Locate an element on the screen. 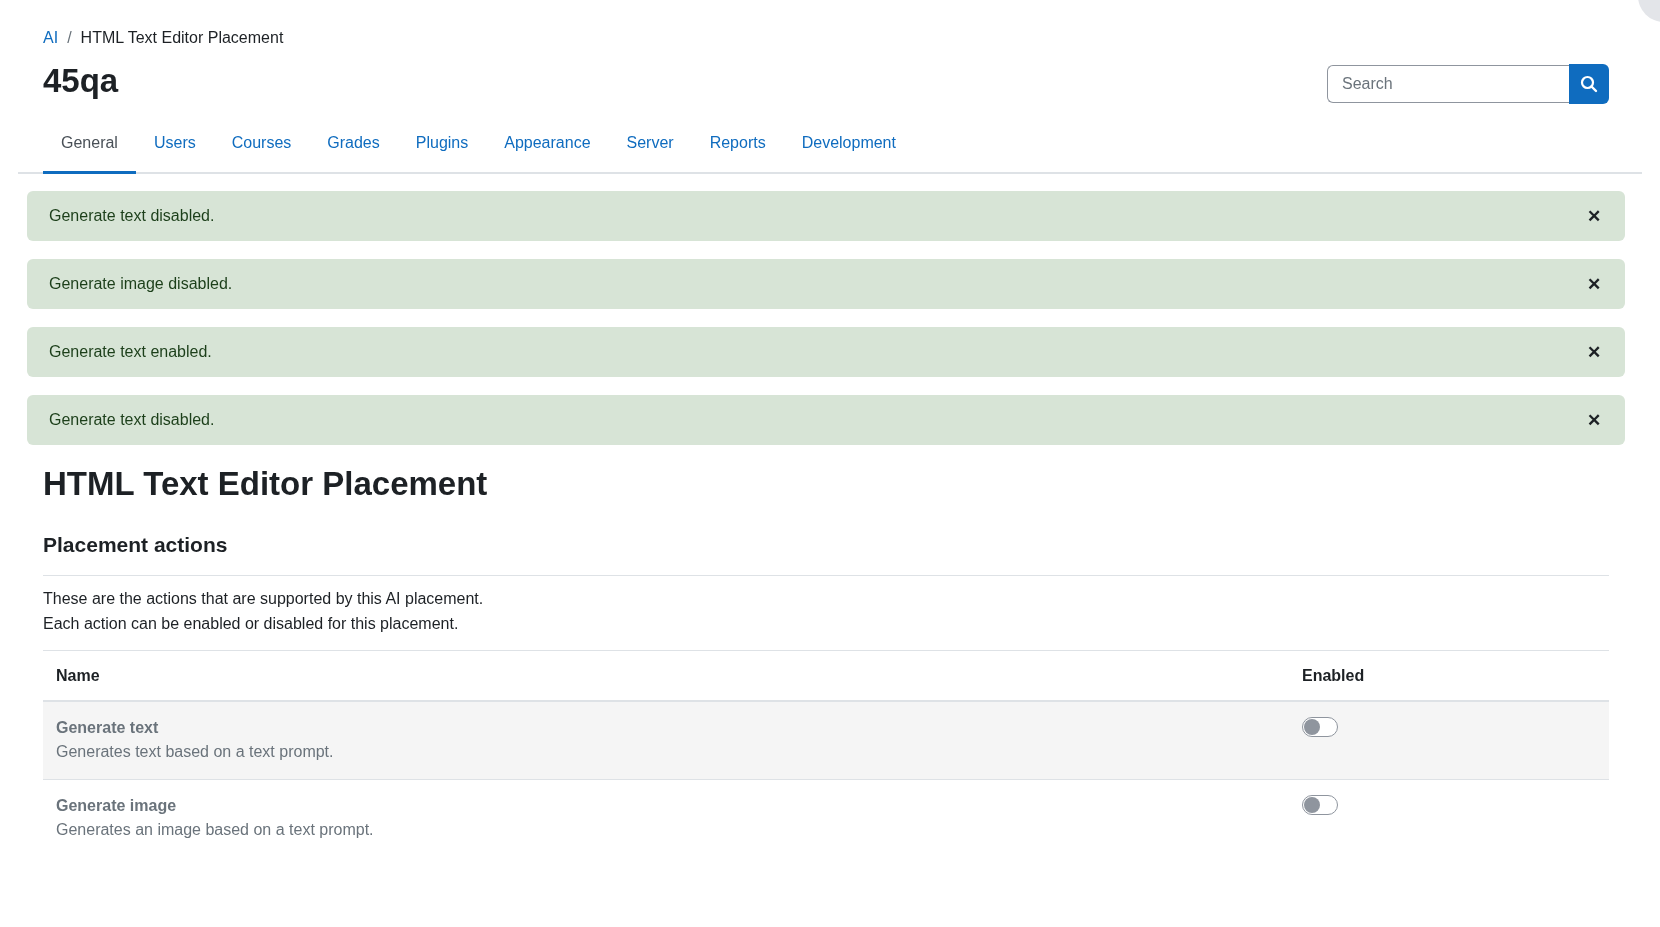 This screenshot has width=1660, height=927. site-title: 45qa is located at coordinates (81, 80).